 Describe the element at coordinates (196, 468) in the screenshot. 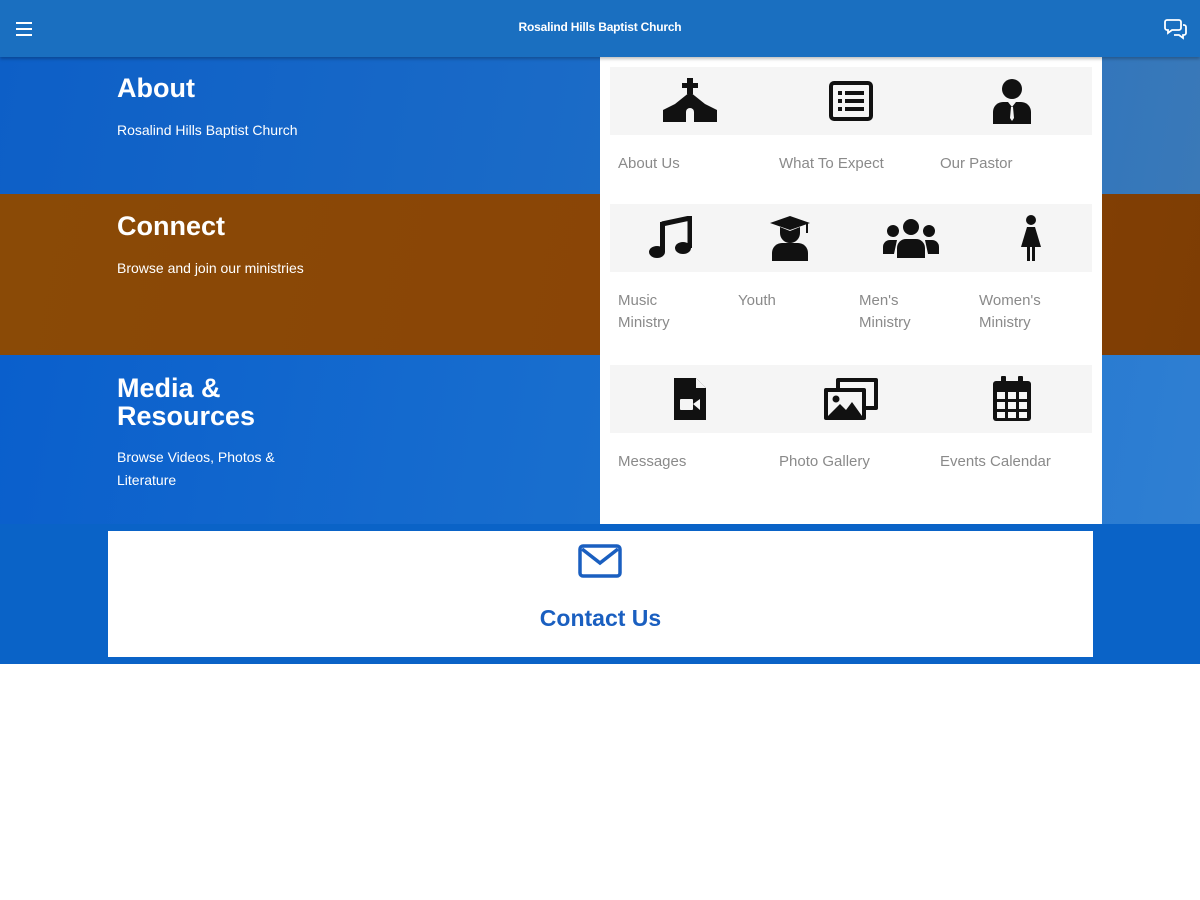

I see `media-subtitle: Browse Videos, Photos & Literature` at that location.